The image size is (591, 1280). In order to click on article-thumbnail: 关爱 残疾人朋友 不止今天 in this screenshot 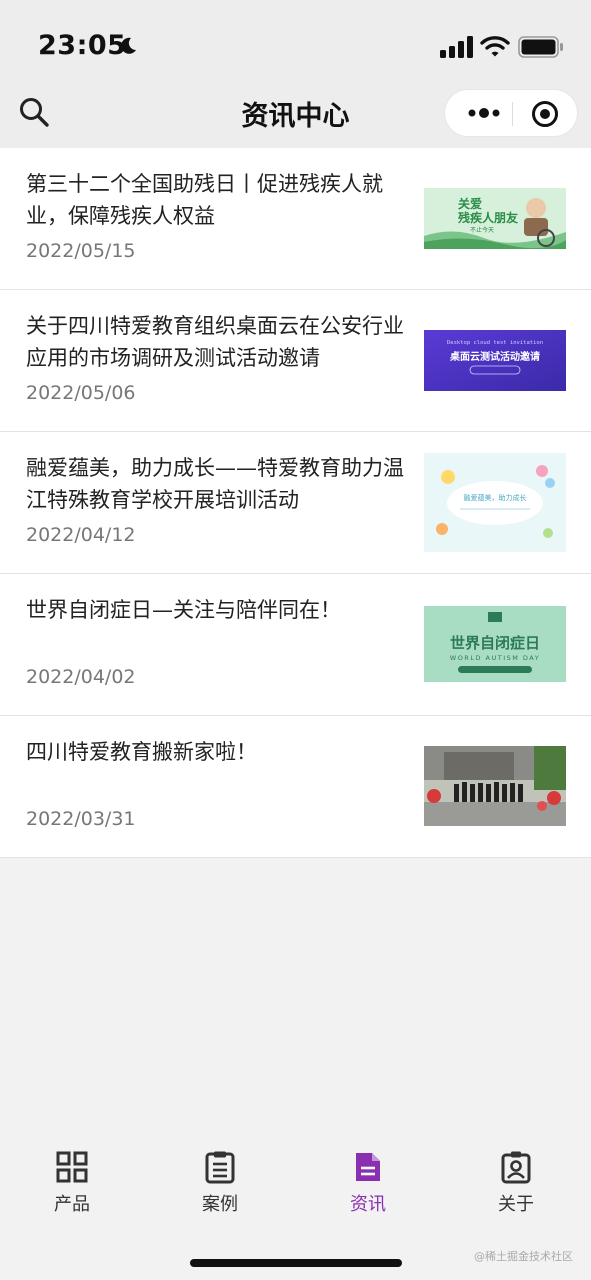, I will do `click(495, 218)`.